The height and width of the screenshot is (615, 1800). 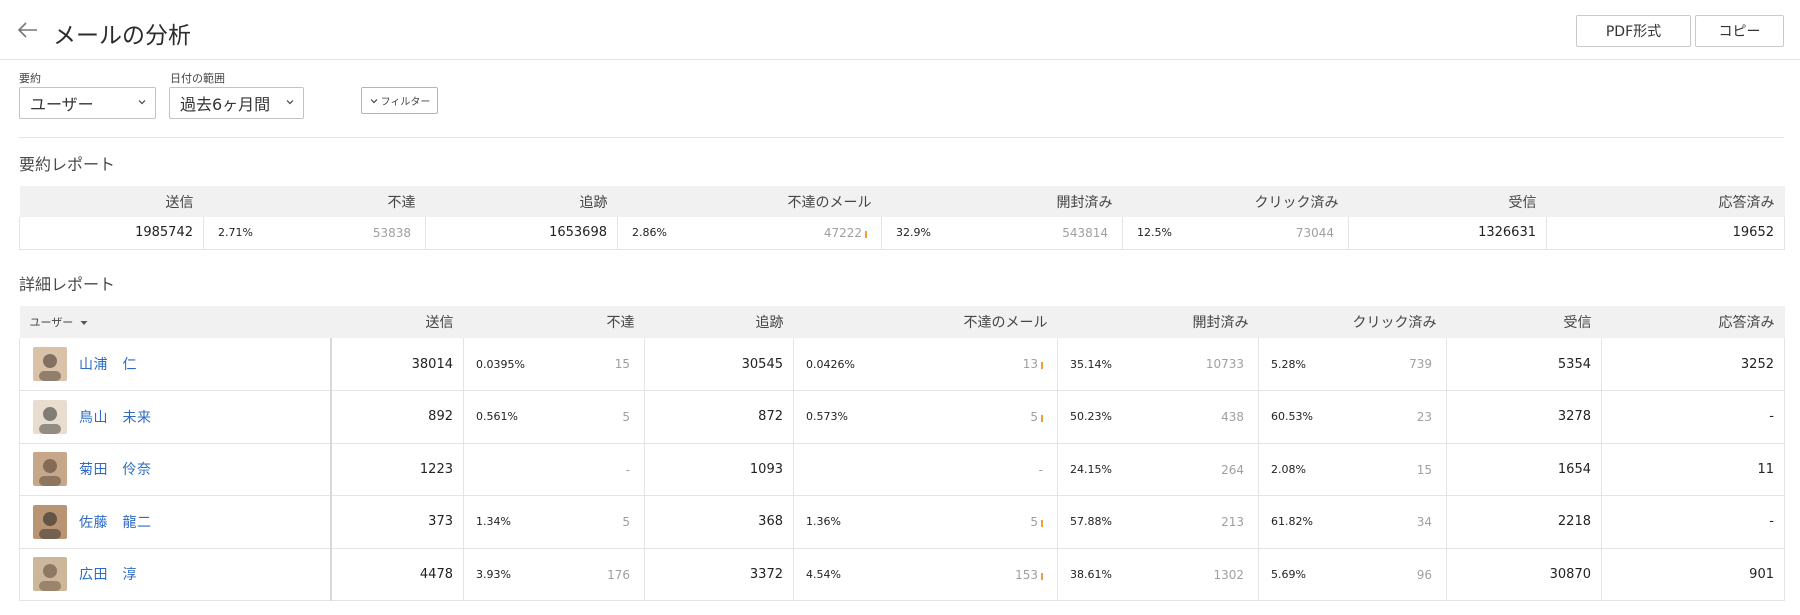 I want to click on user-cell: 菊田 伶奈, so click(x=175, y=469).